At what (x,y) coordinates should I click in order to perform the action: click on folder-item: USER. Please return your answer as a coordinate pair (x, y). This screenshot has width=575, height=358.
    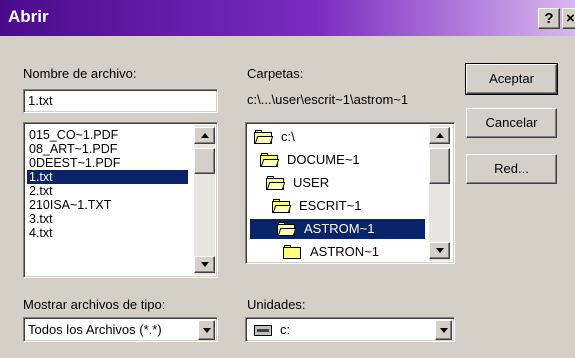
    Looking at the image, I should click on (299, 183).